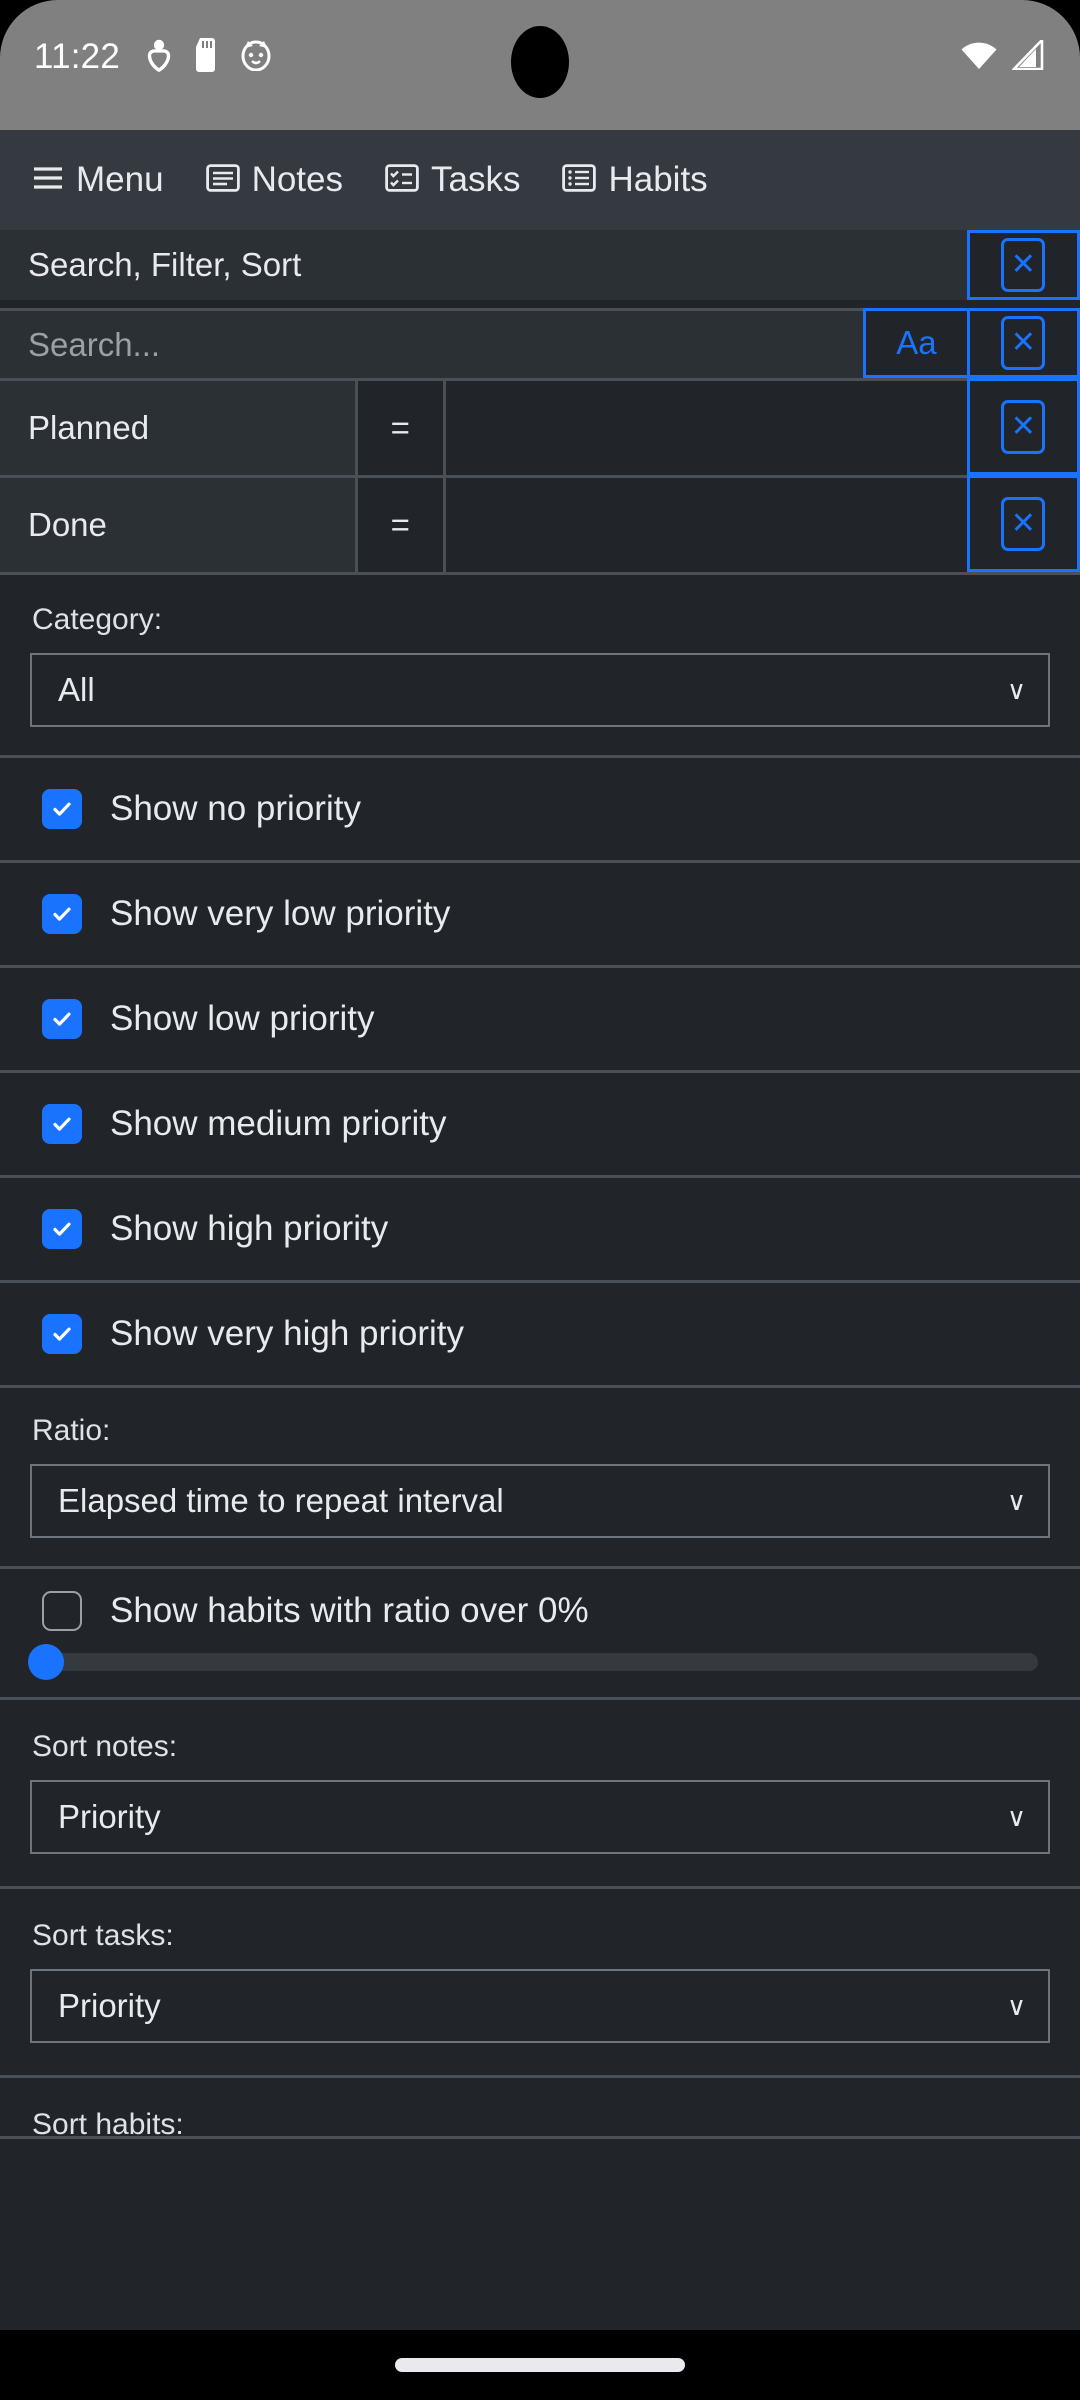 Image resolution: width=1080 pixels, height=2400 pixels. I want to click on ratio-slider-thumb, so click(46, 1662).